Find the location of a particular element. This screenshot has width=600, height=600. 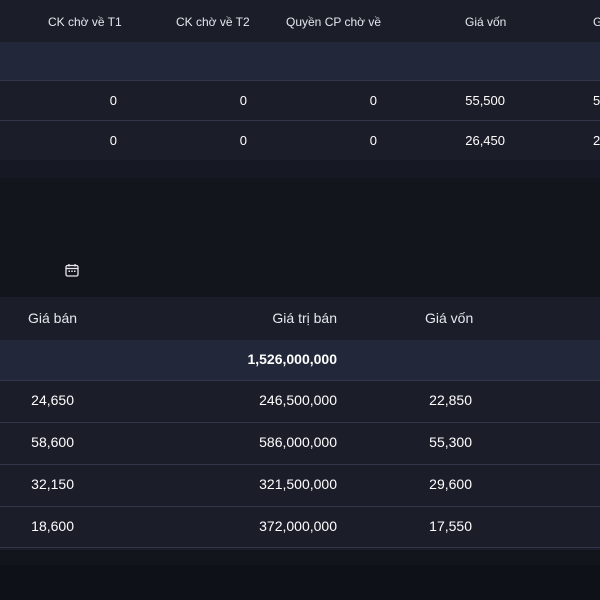

sell-summary-row: 1,526,000,000 is located at coordinates (300, 360).